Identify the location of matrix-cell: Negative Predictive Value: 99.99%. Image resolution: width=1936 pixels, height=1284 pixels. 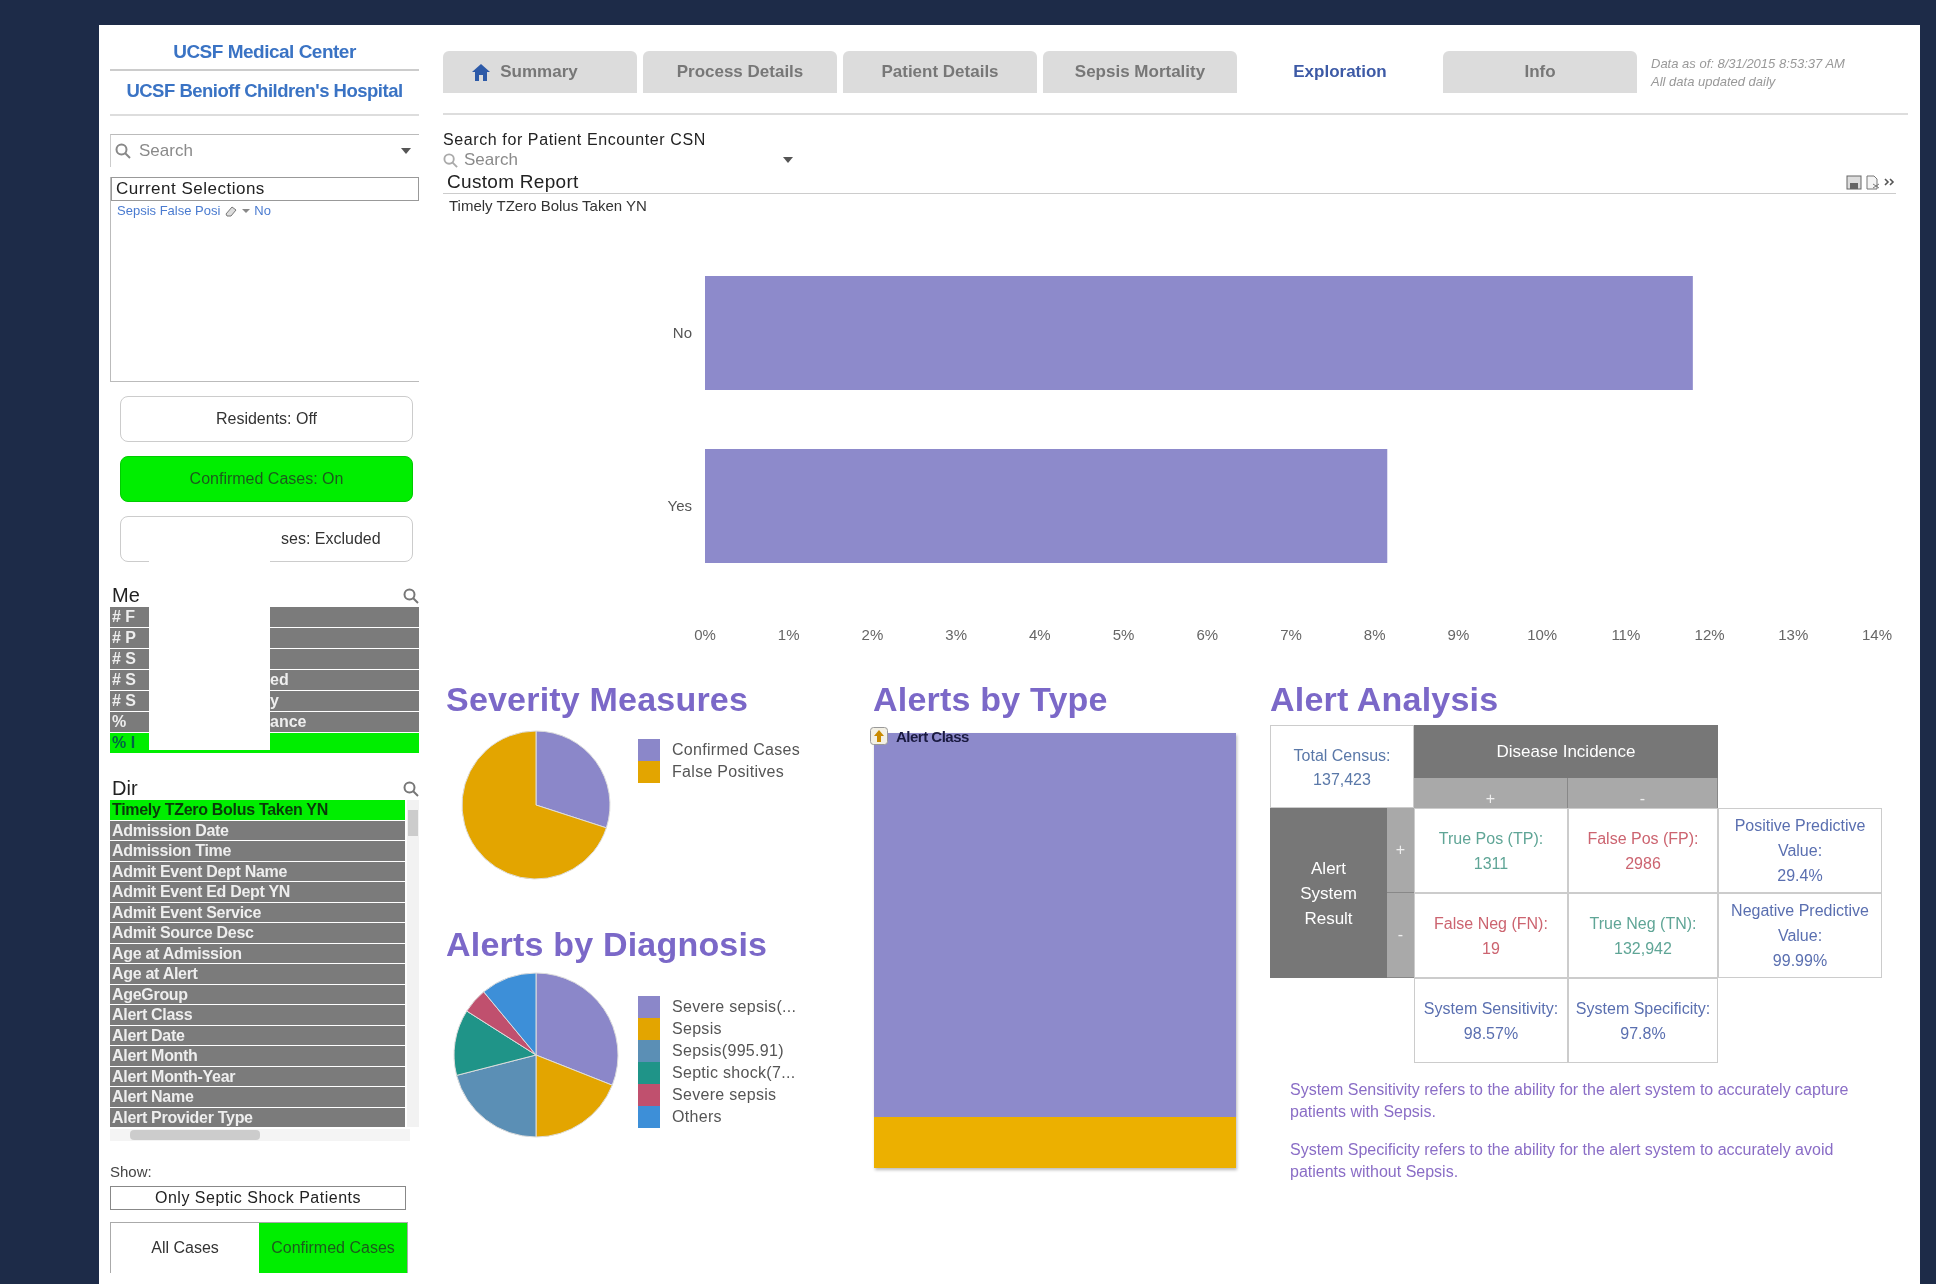
(1800, 935).